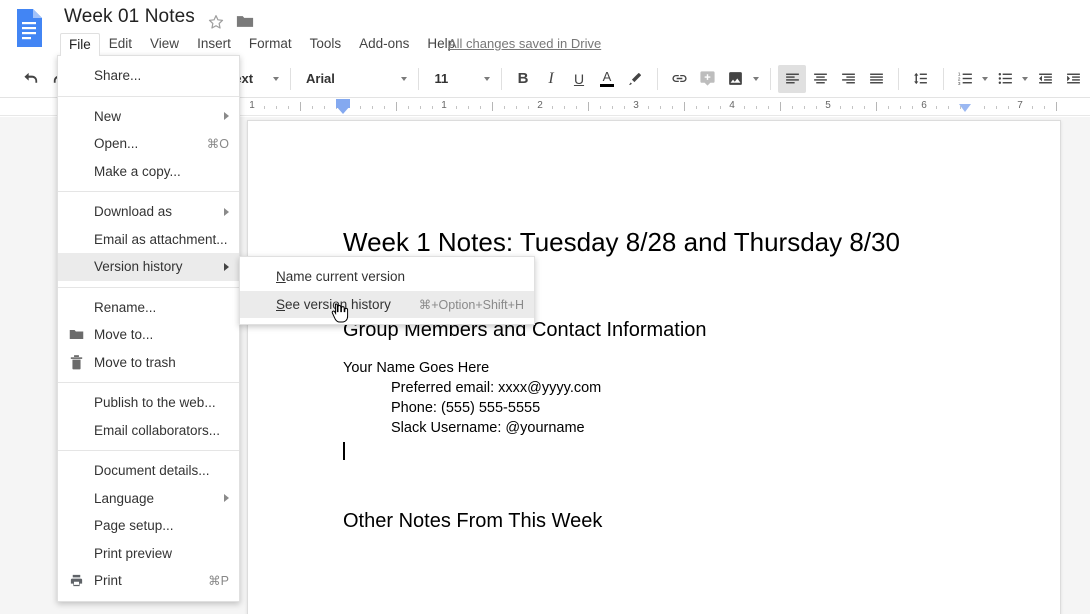 The height and width of the screenshot is (614, 1090). Describe the element at coordinates (680, 79) in the screenshot. I see `link-icon` at that location.